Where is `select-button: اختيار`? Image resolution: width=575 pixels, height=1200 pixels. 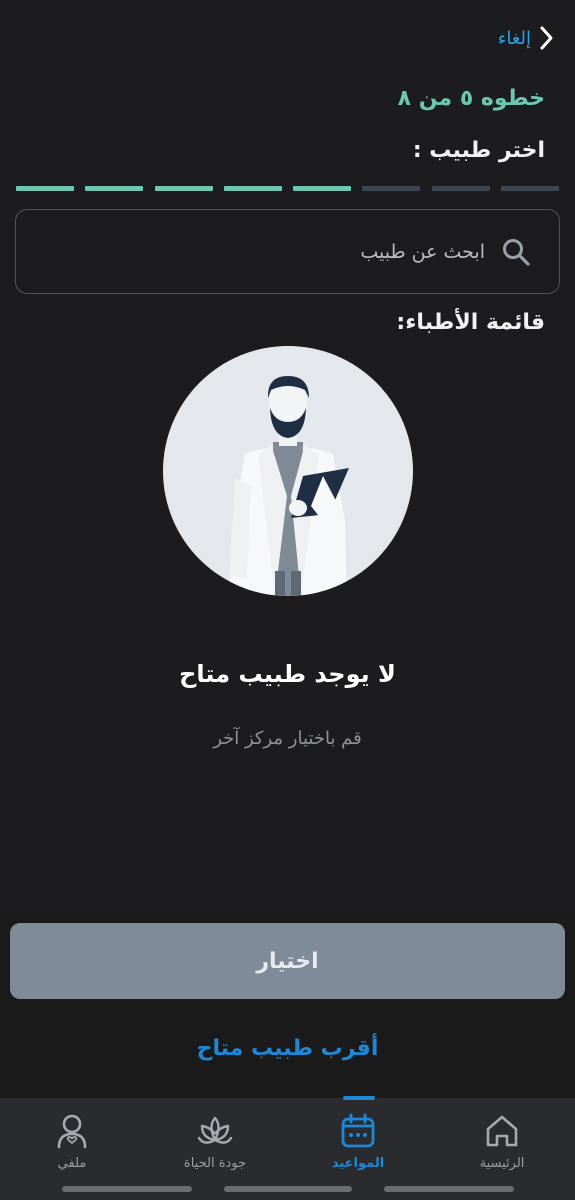 select-button: اختيار is located at coordinates (287, 961).